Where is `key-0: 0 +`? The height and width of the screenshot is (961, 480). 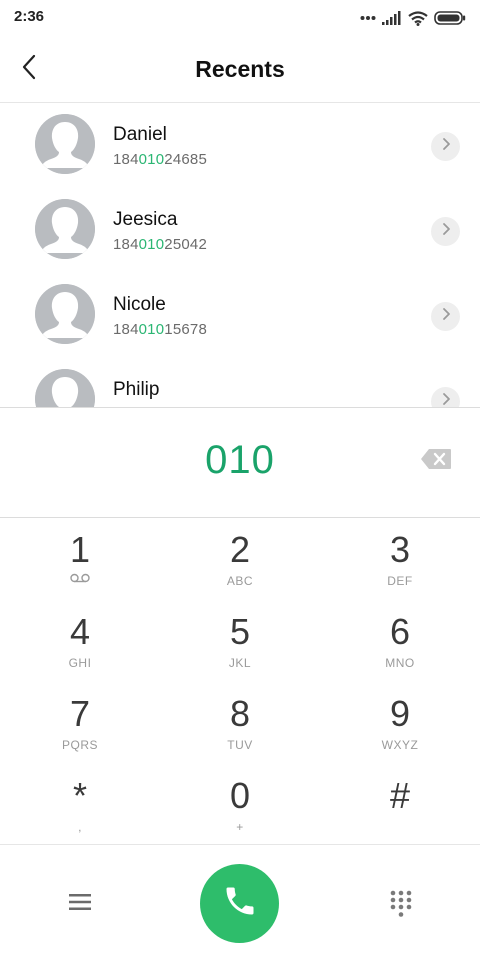 key-0: 0 + is located at coordinates (240, 805).